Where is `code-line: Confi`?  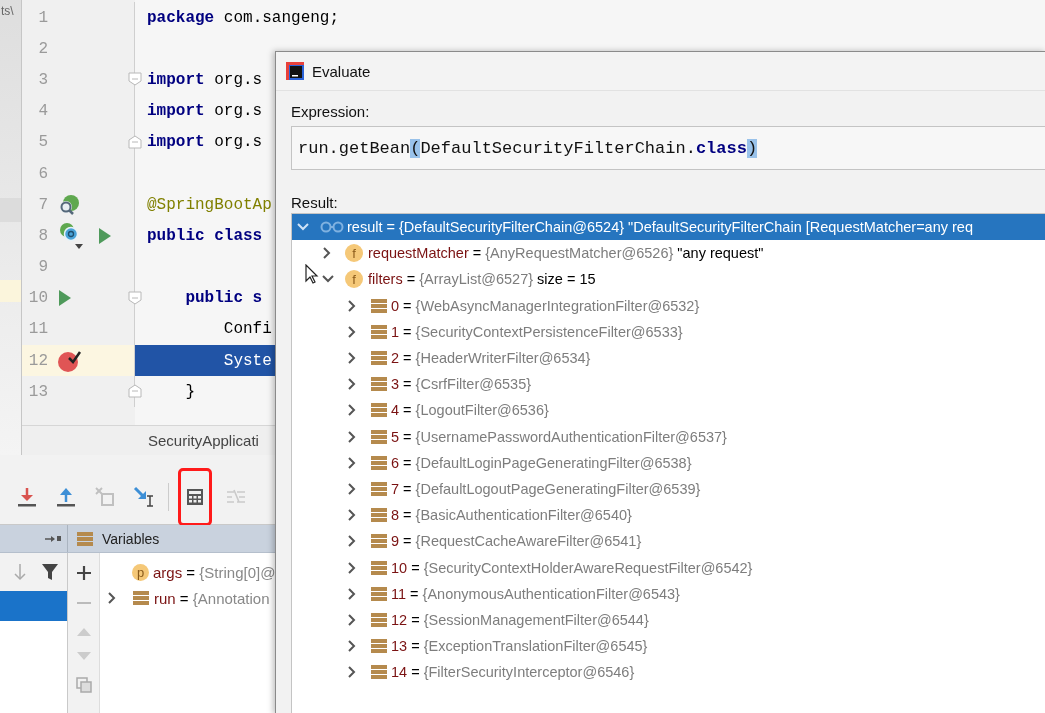 code-line: Confi is located at coordinates (247, 329).